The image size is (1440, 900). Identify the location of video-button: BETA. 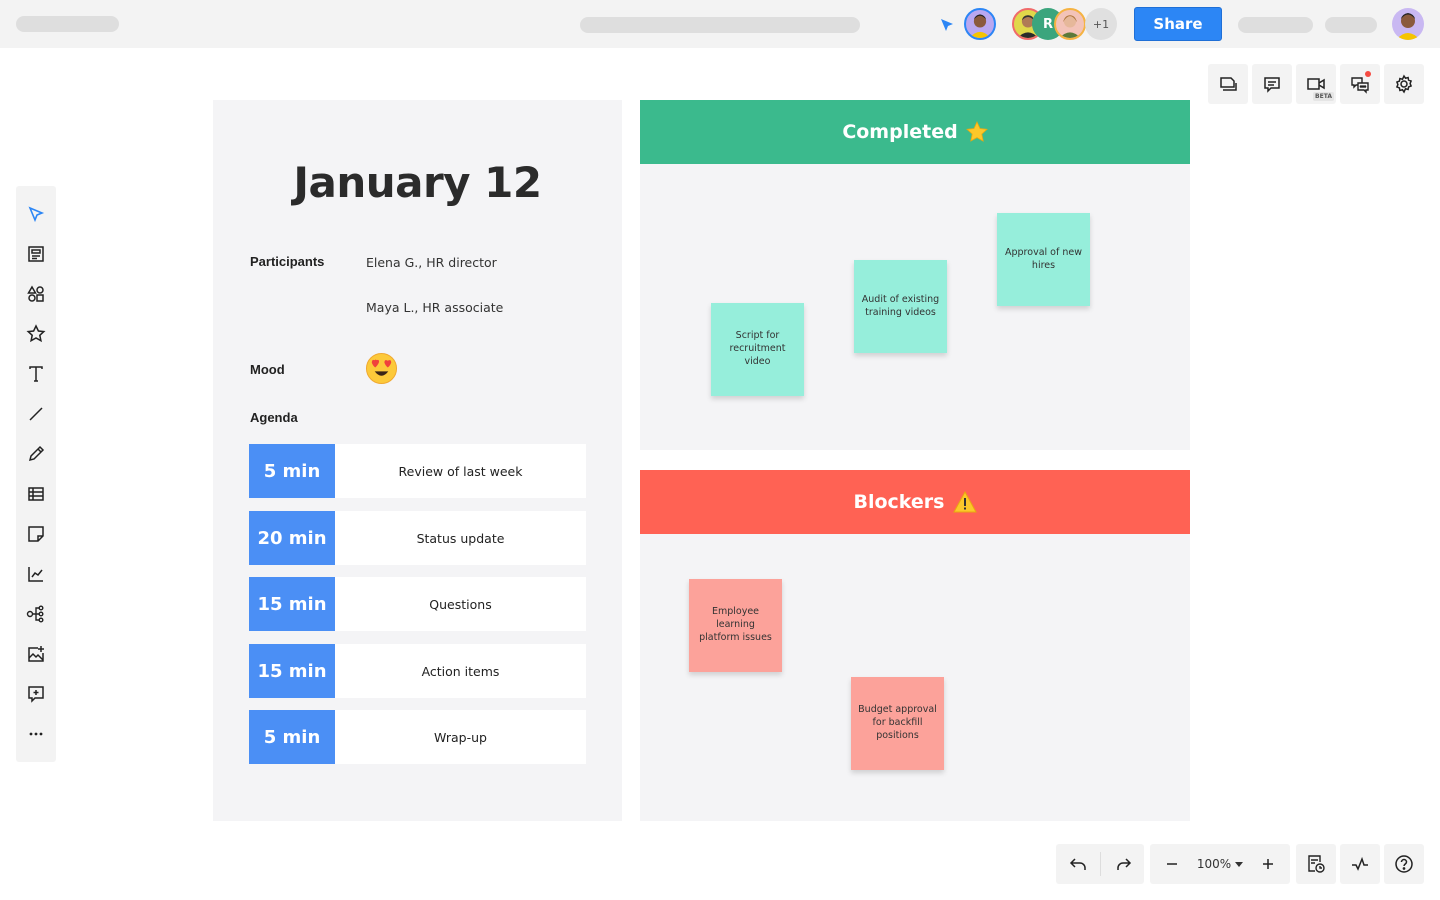
(1316, 84).